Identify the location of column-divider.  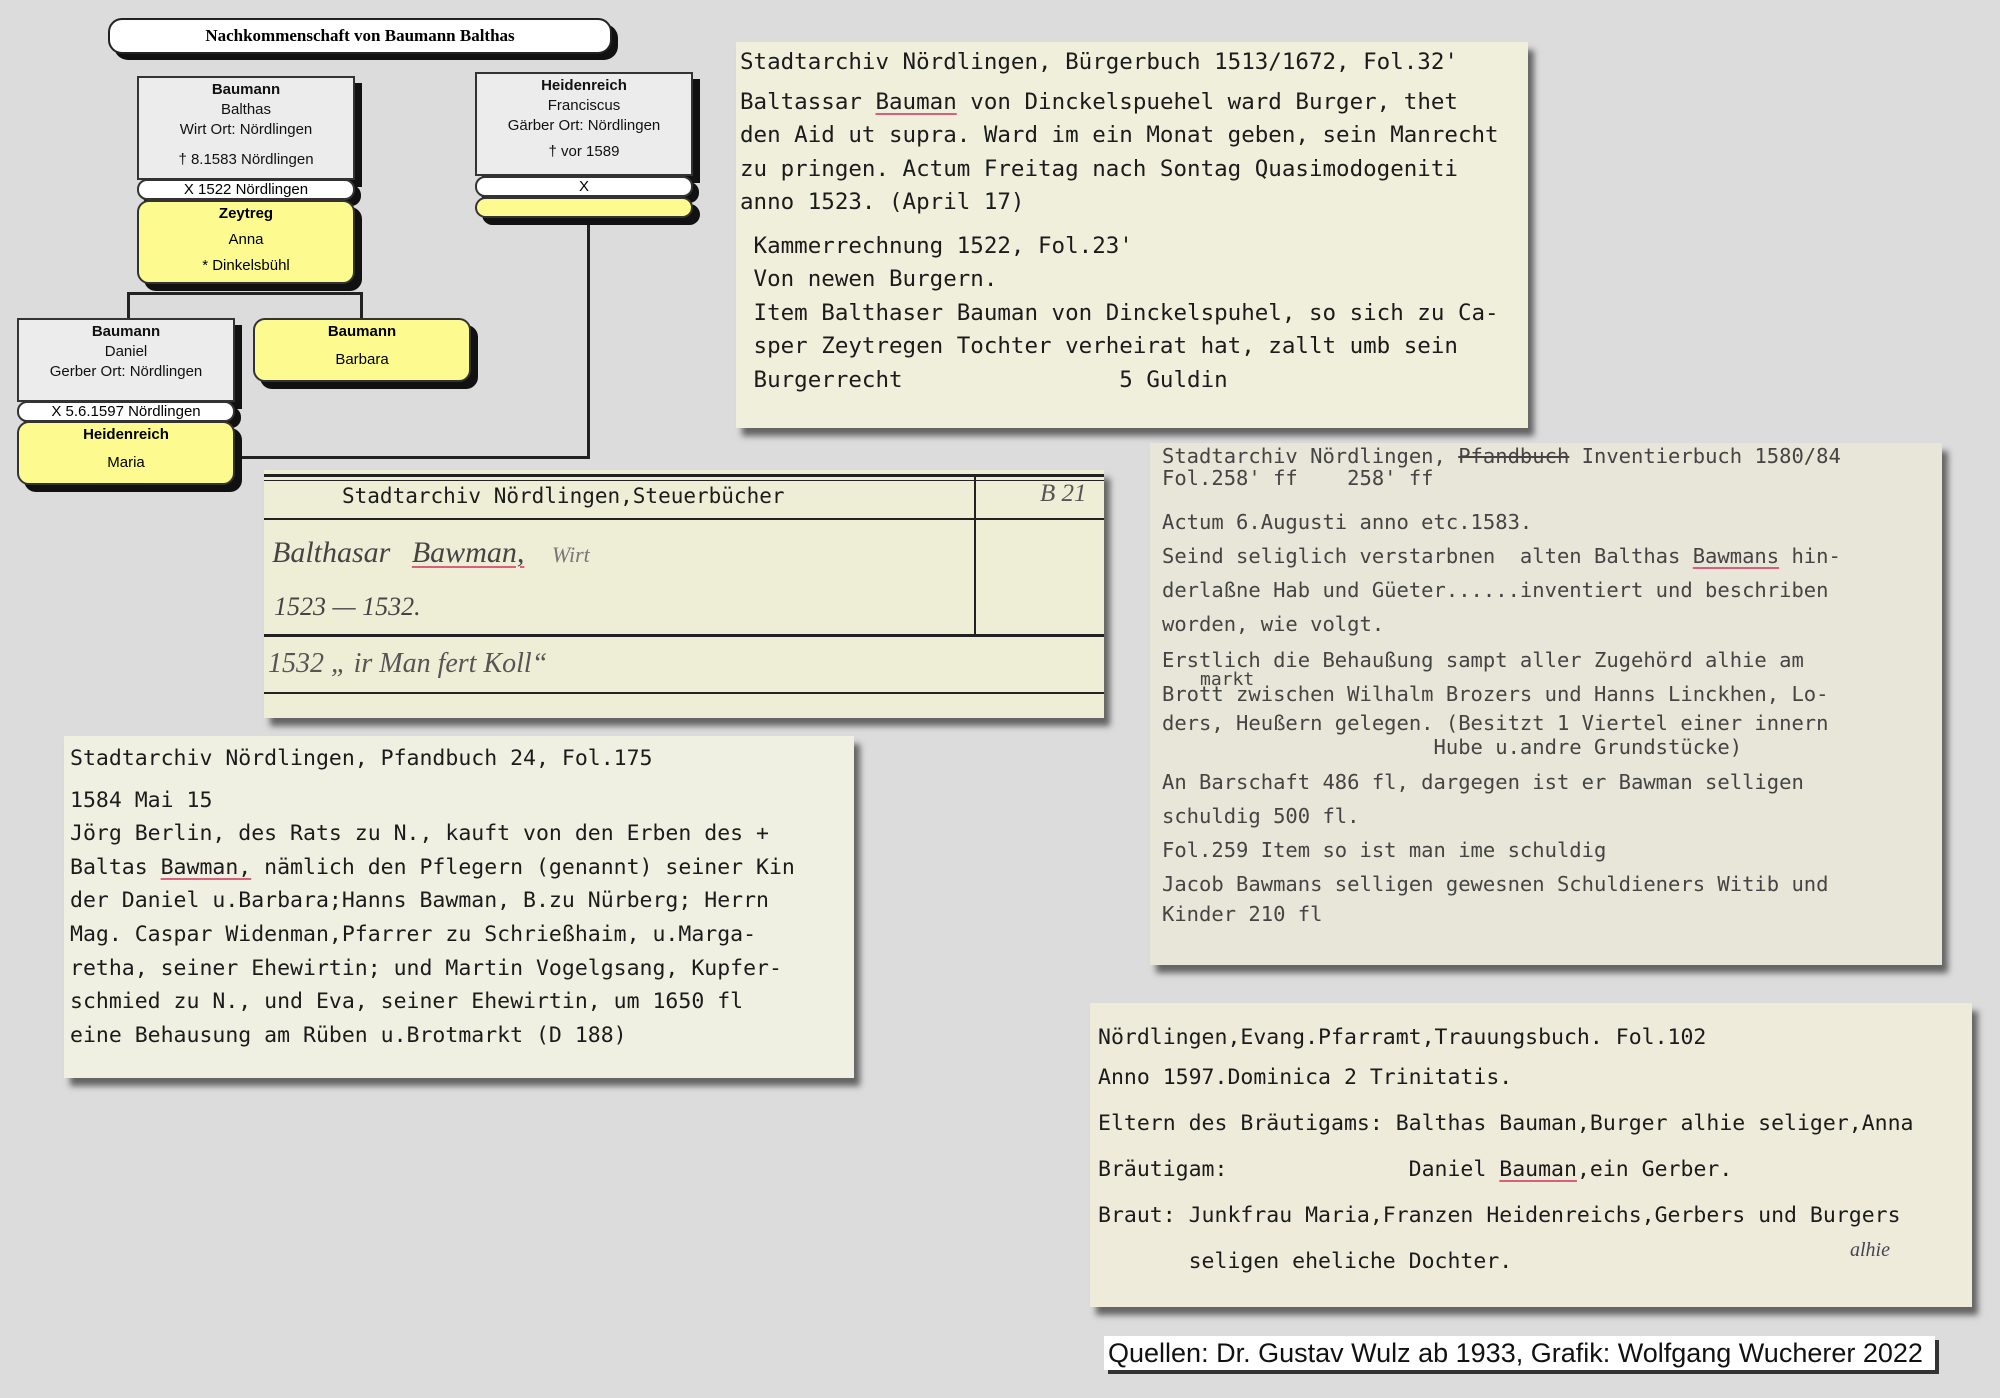
(975, 555).